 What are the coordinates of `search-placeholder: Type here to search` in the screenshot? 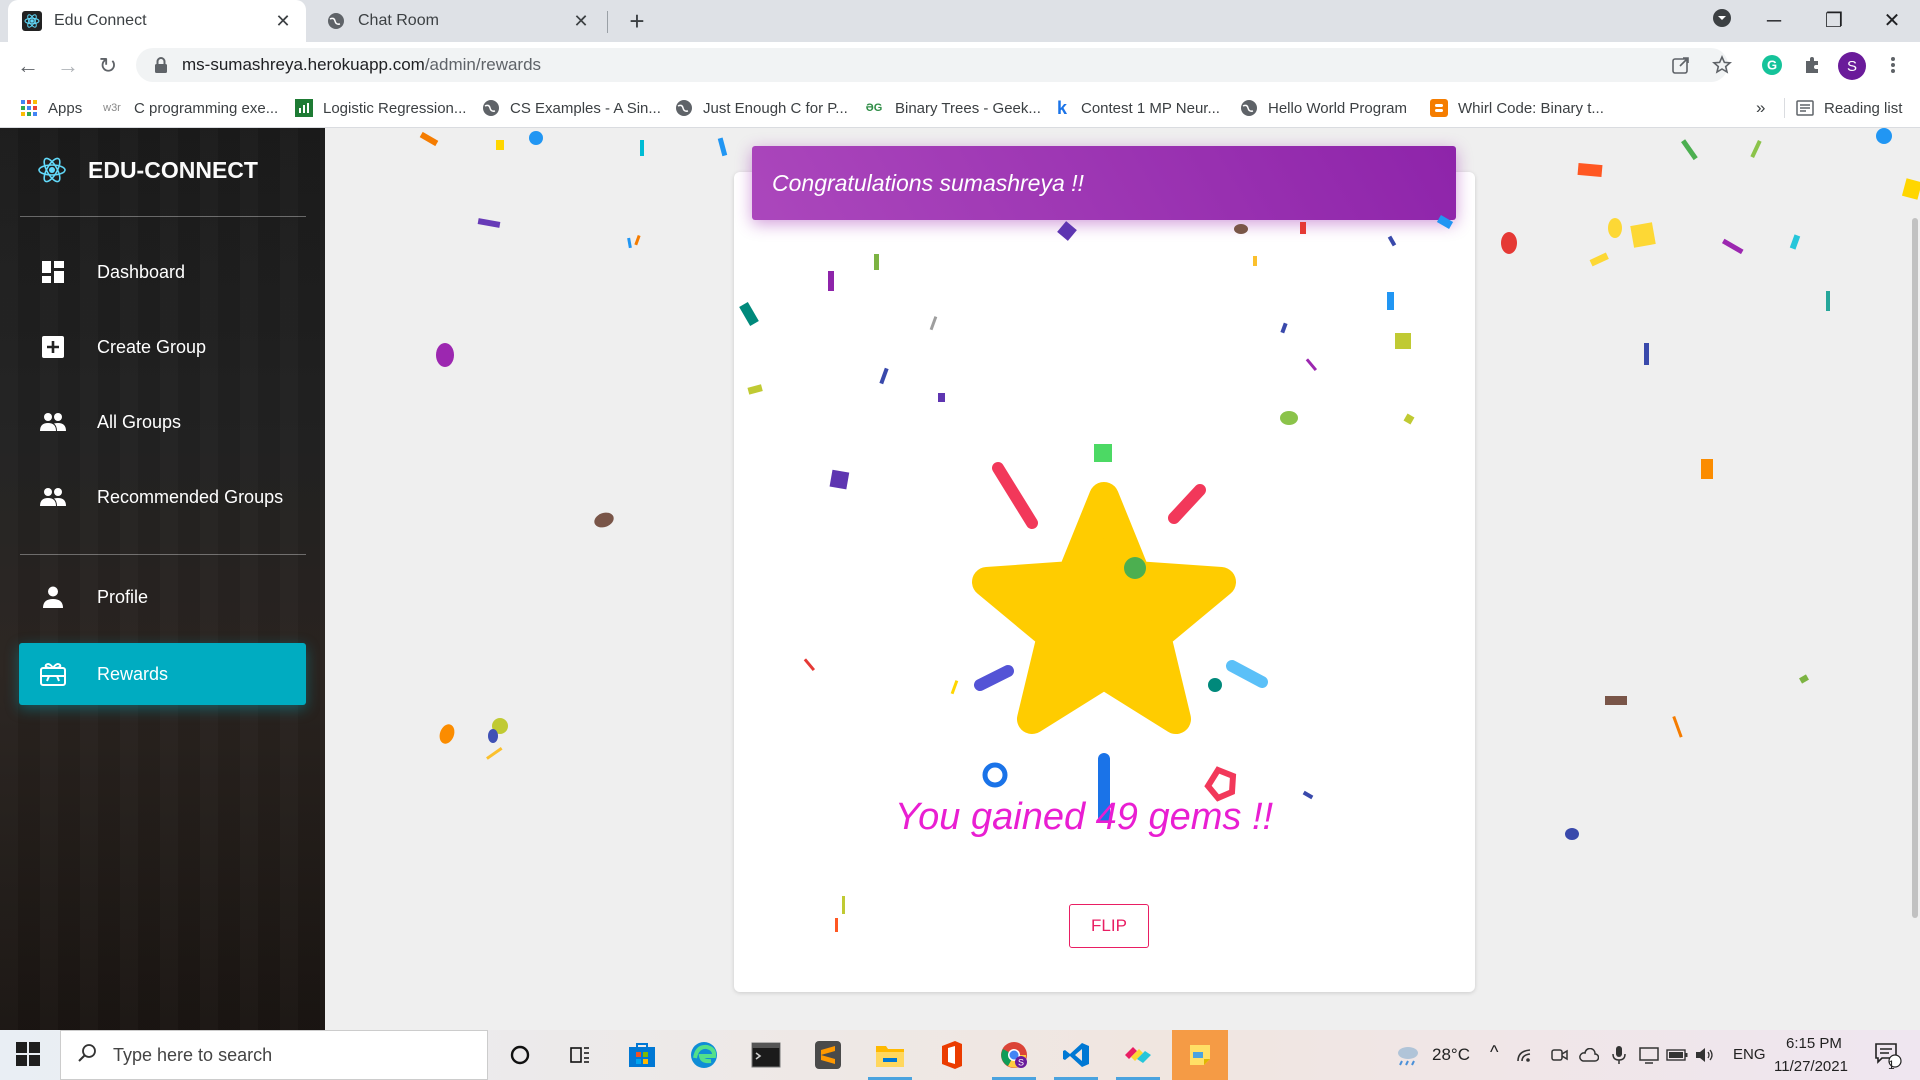 It's located at (193, 1054).